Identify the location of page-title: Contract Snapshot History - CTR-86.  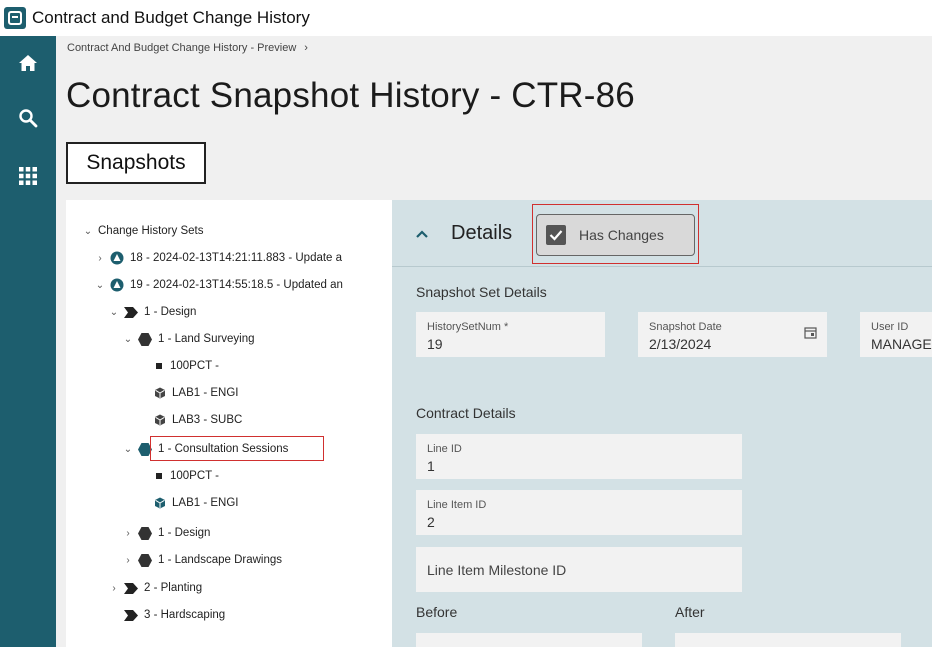
(350, 95).